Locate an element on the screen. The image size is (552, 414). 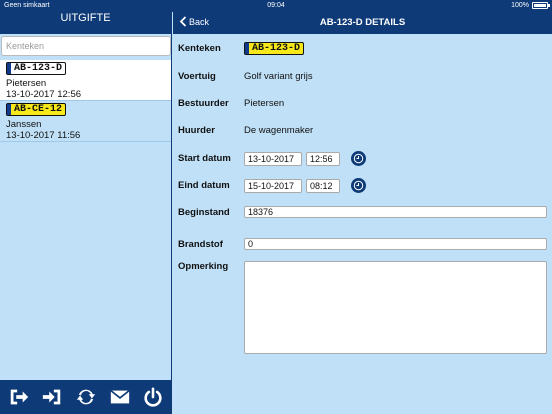
refresh-icon is located at coordinates (86, 397).